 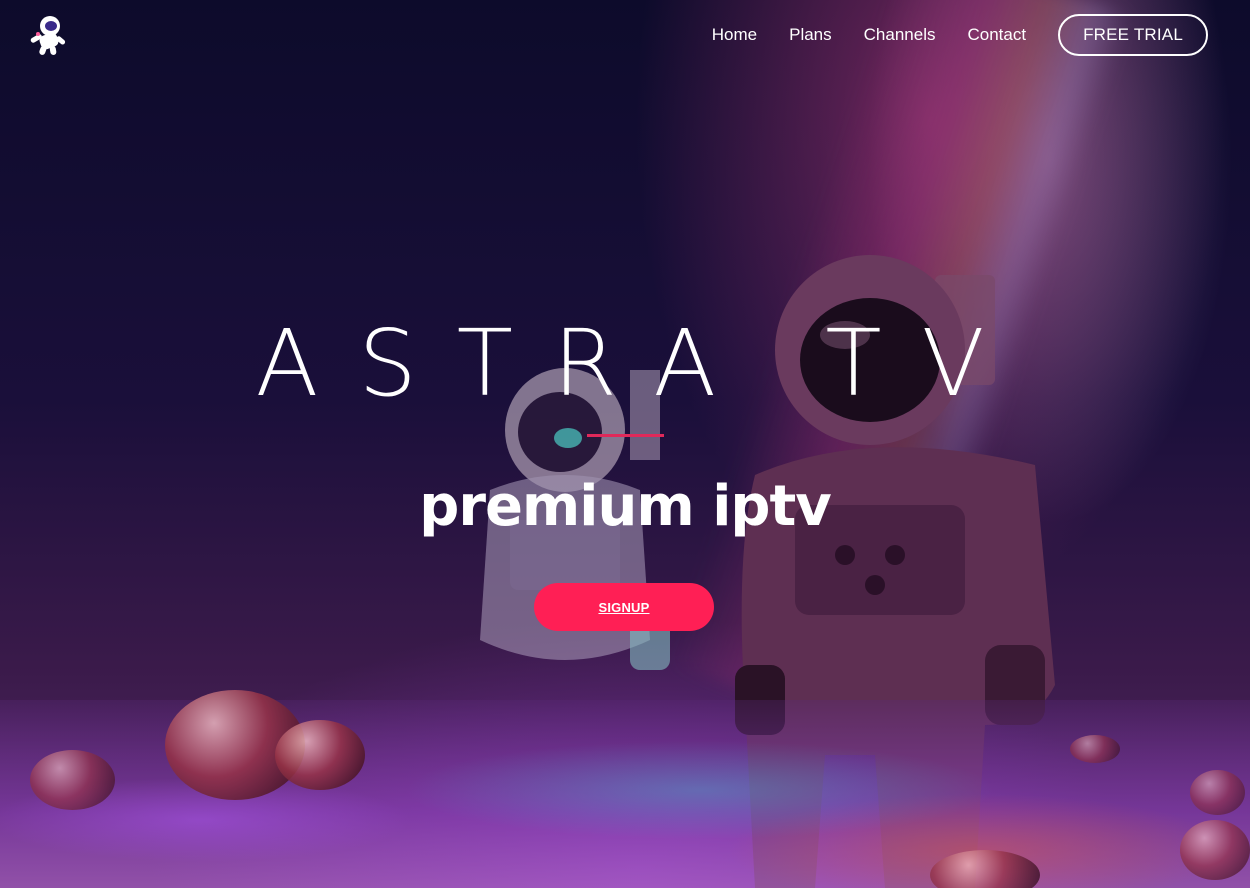 What do you see at coordinates (624, 607) in the screenshot?
I see `signup-button: SIGNUP` at bounding box center [624, 607].